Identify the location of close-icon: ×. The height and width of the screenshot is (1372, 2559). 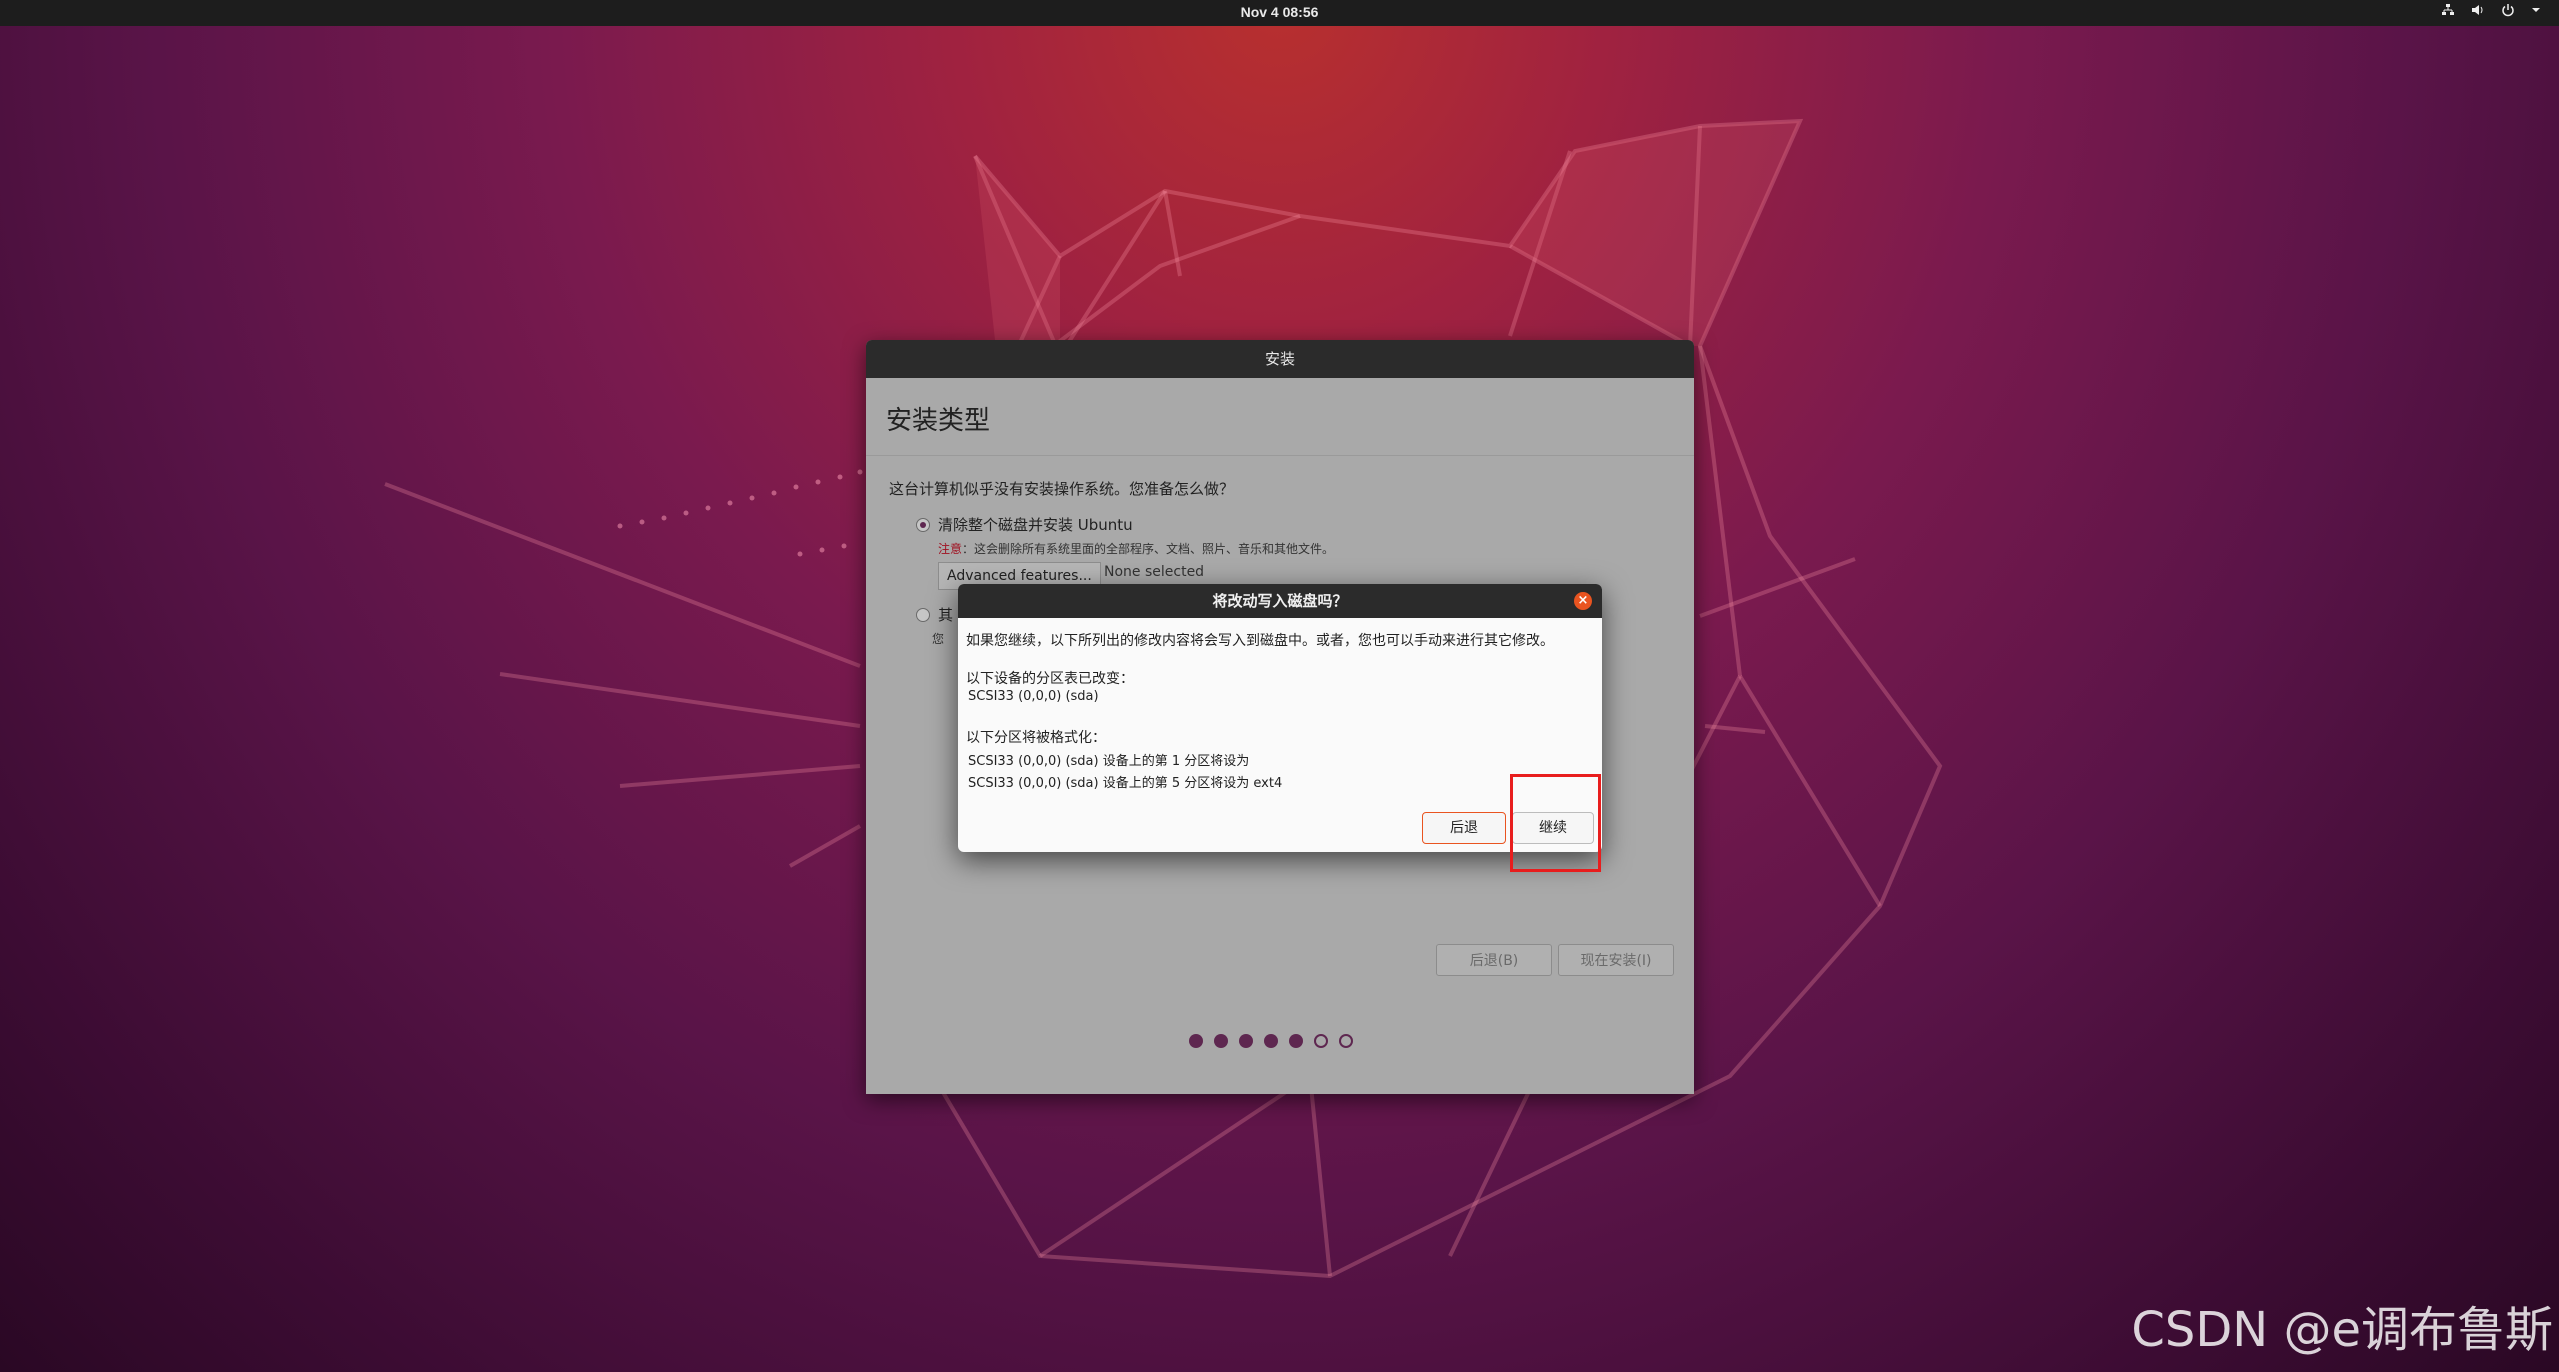
(1583, 601).